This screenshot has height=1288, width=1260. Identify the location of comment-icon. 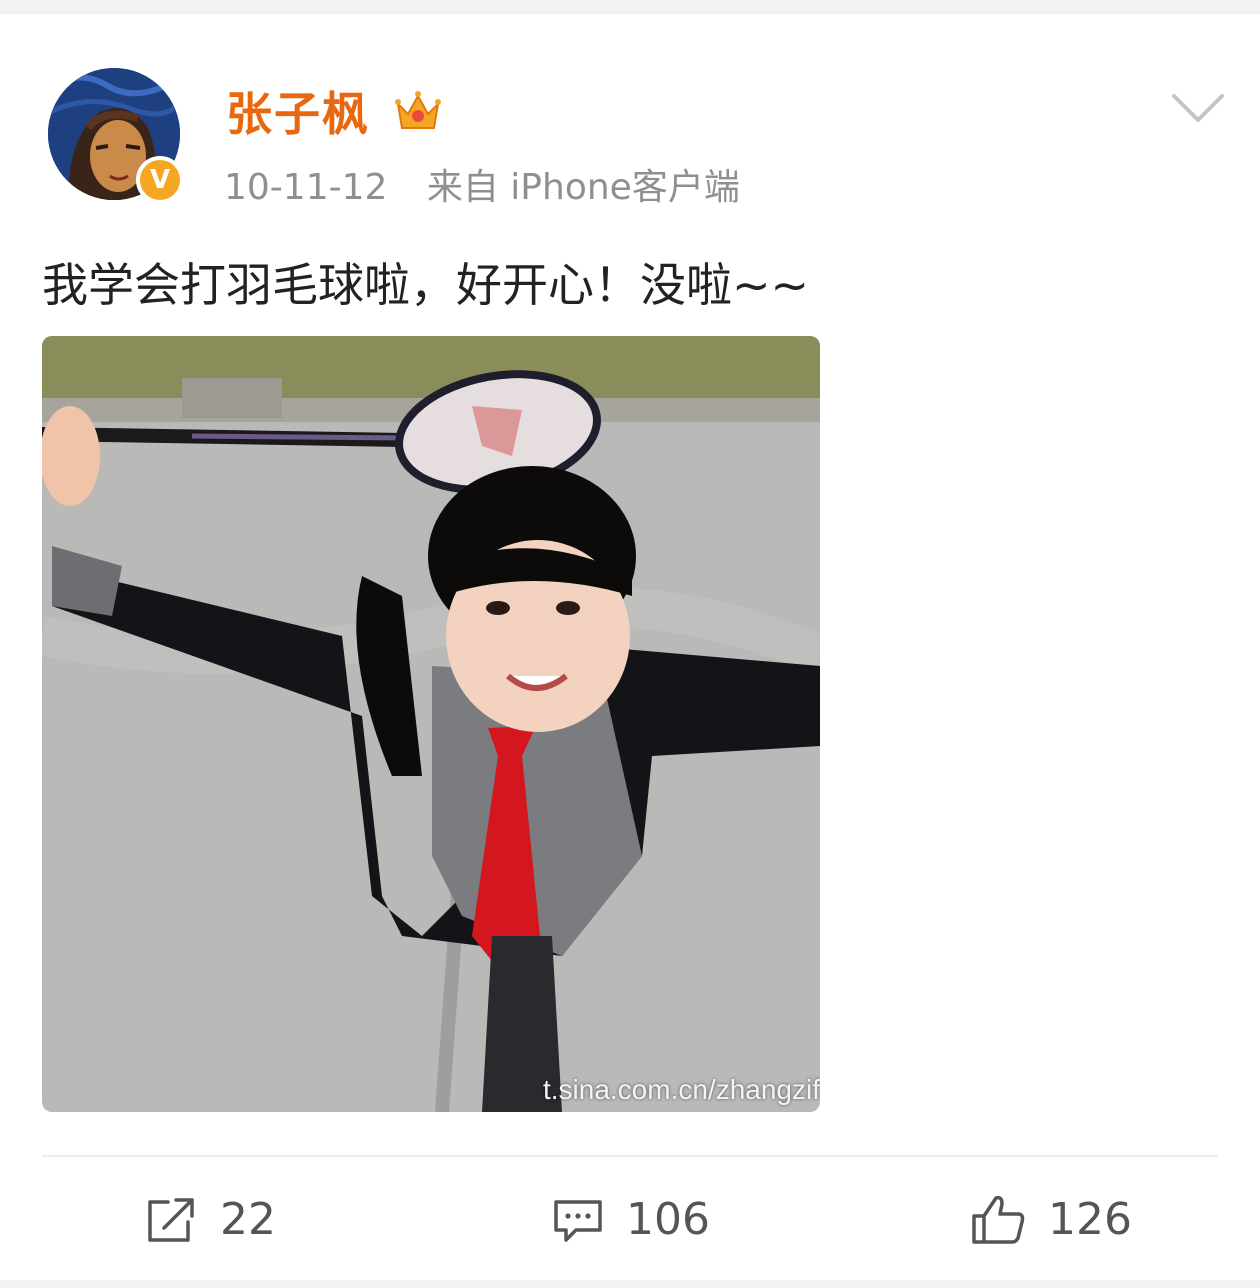
(578, 1221).